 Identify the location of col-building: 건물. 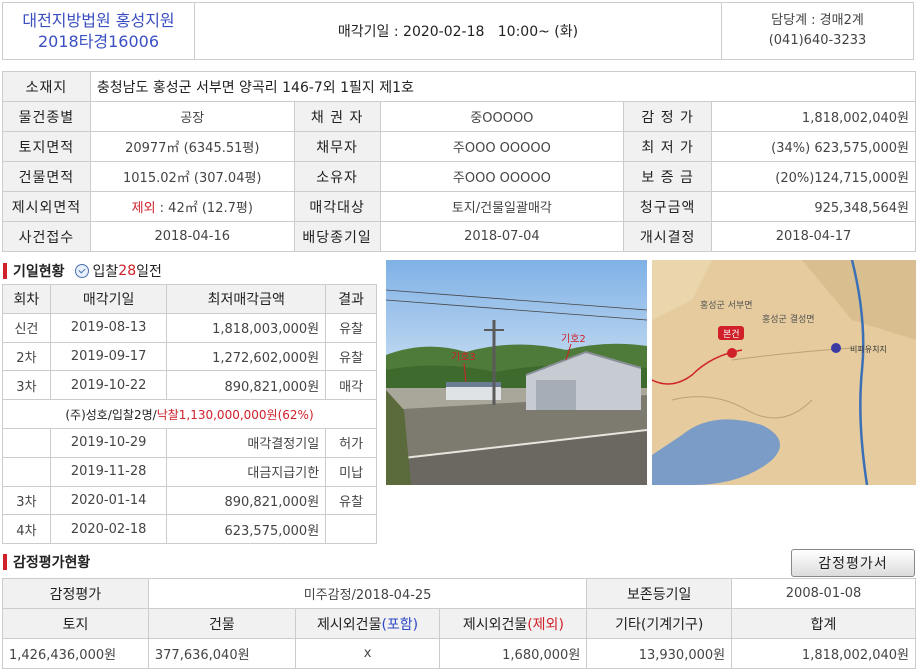
(221, 623).